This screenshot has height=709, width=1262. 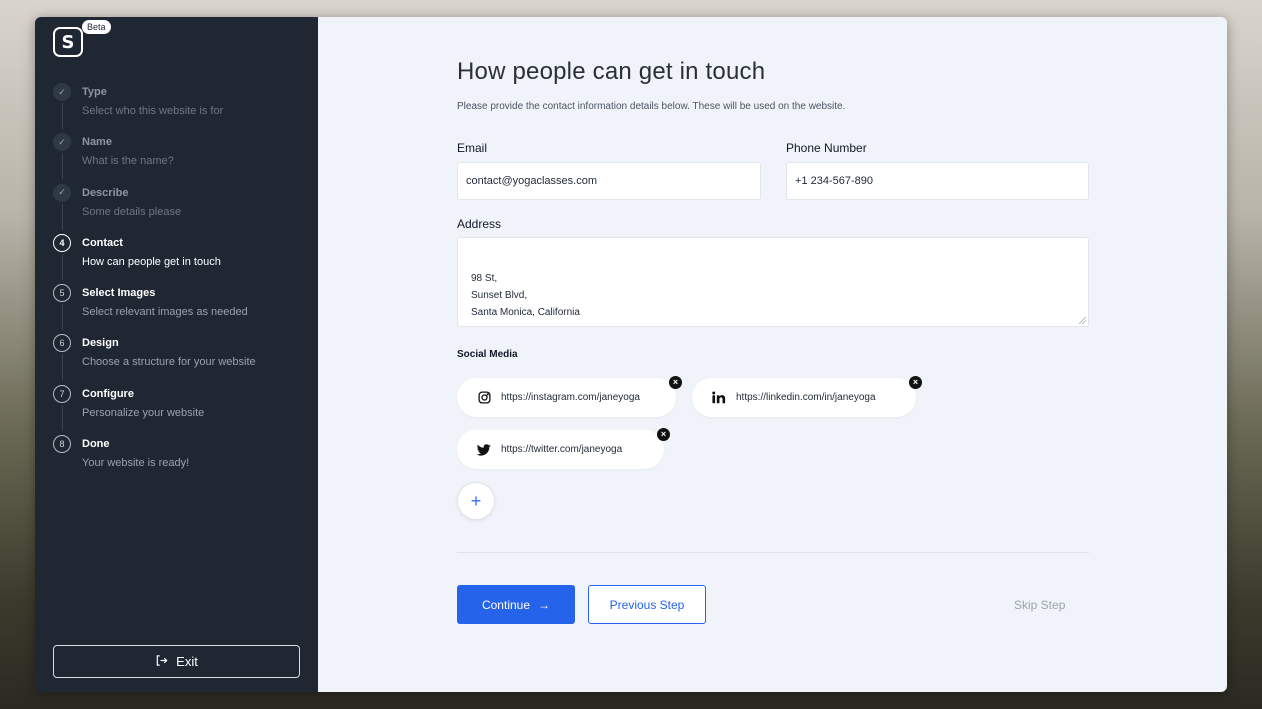 What do you see at coordinates (151, 261) in the screenshot?
I see `step-subtitle: How can people get in touch` at bounding box center [151, 261].